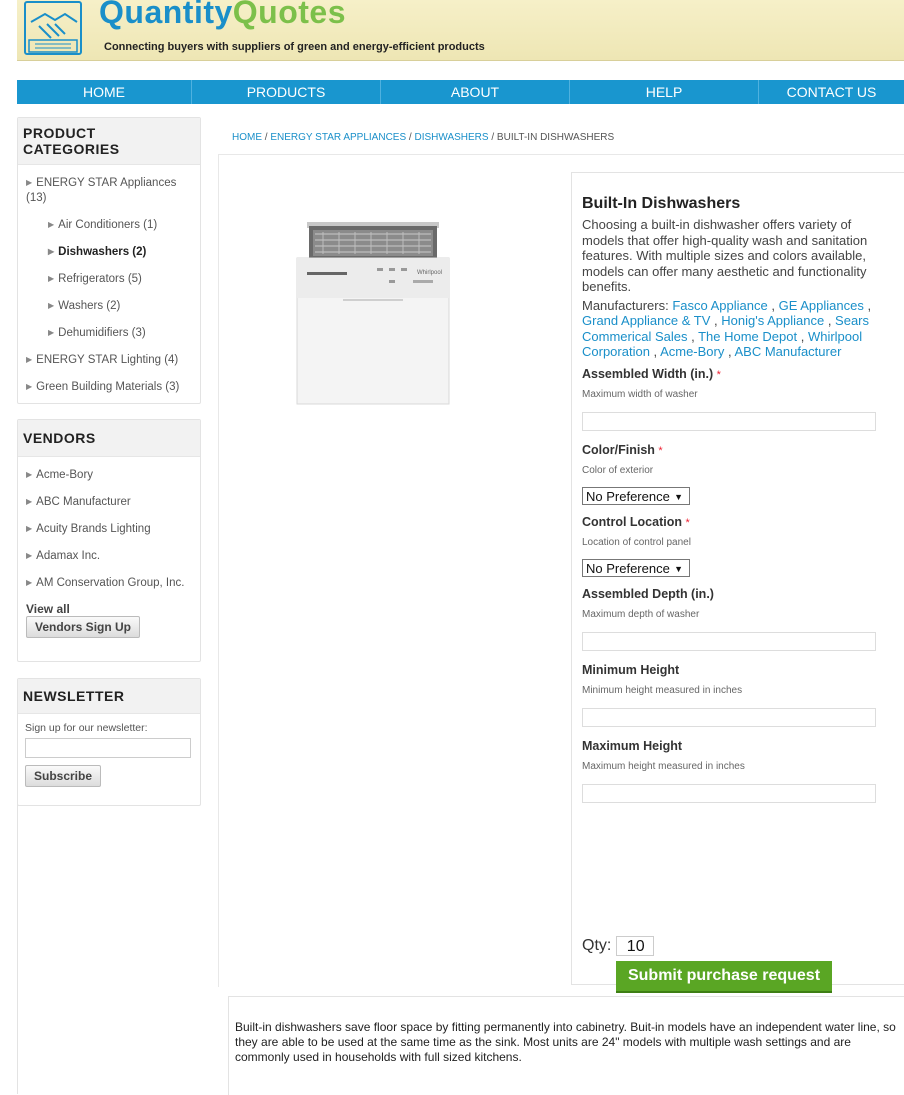  Describe the element at coordinates (663, 766) in the screenshot. I see `max-height-help: Maximum height measured in inches` at that location.